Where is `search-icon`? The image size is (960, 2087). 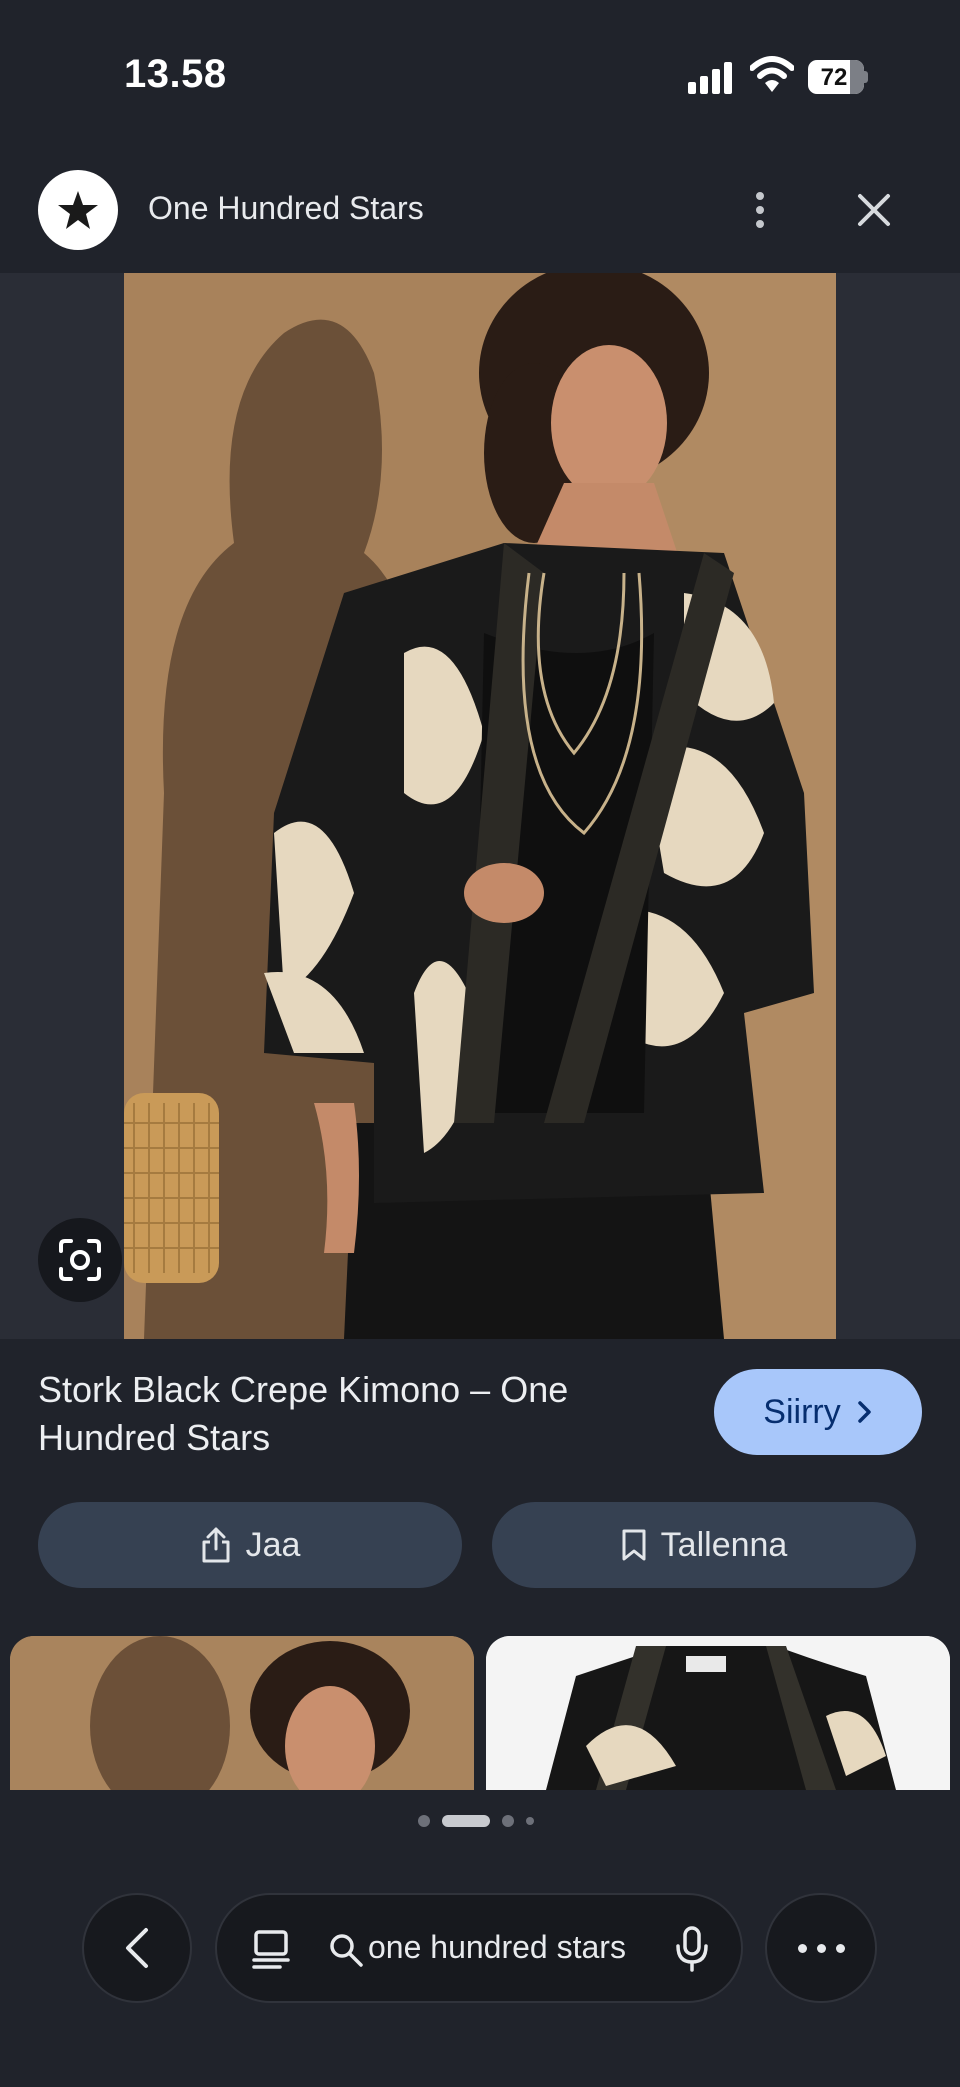 search-icon is located at coordinates (346, 1950).